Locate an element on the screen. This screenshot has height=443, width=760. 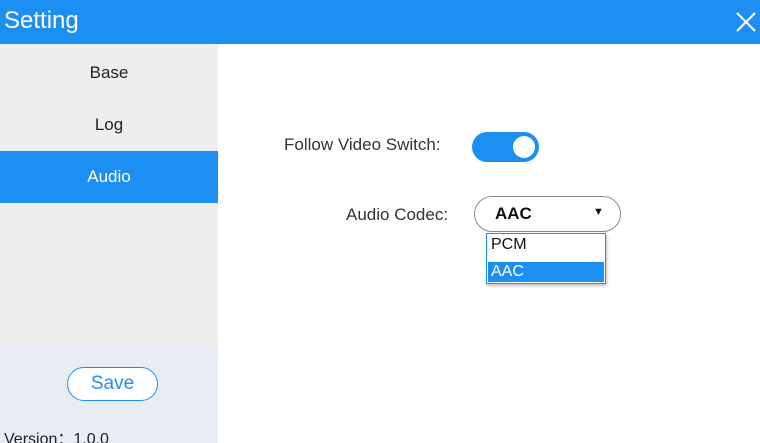
sidebar-item-audio: Audio is located at coordinates (109, 177).